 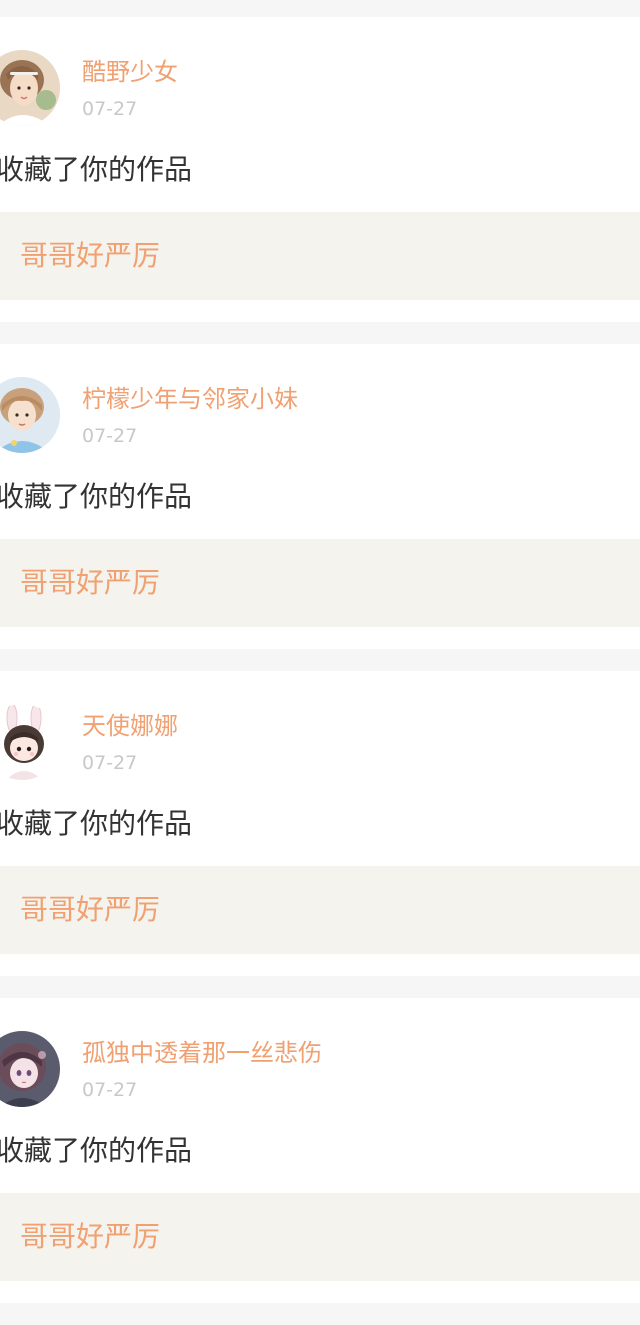 What do you see at coordinates (190, 399) in the screenshot?
I see `user-name: 柠檬少年与邻家小妹` at bounding box center [190, 399].